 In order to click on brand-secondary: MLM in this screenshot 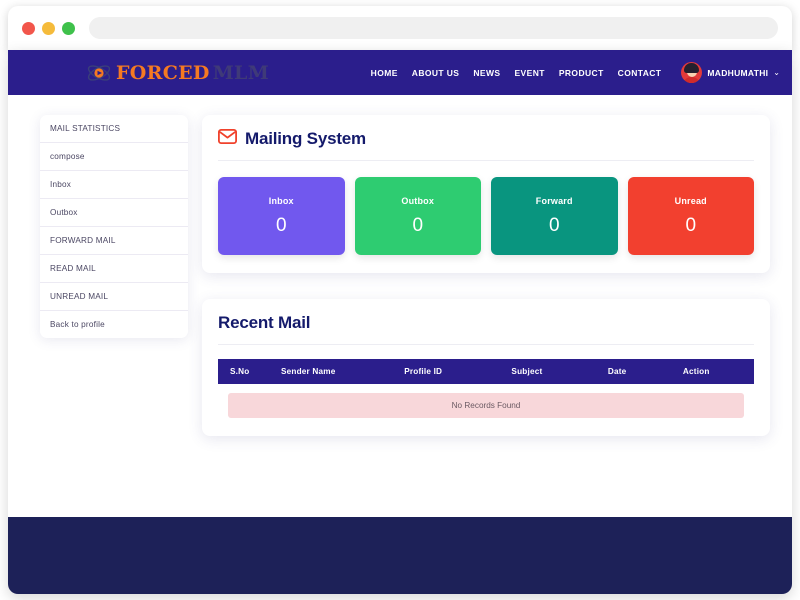, I will do `click(241, 72)`.